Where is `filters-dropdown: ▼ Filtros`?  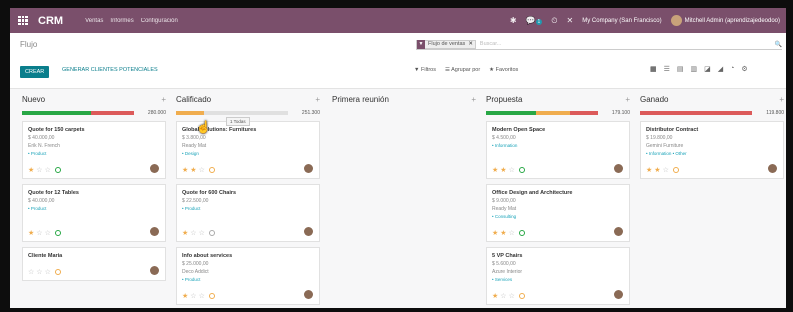
filters-dropdown: ▼ Filtros is located at coordinates (425, 70).